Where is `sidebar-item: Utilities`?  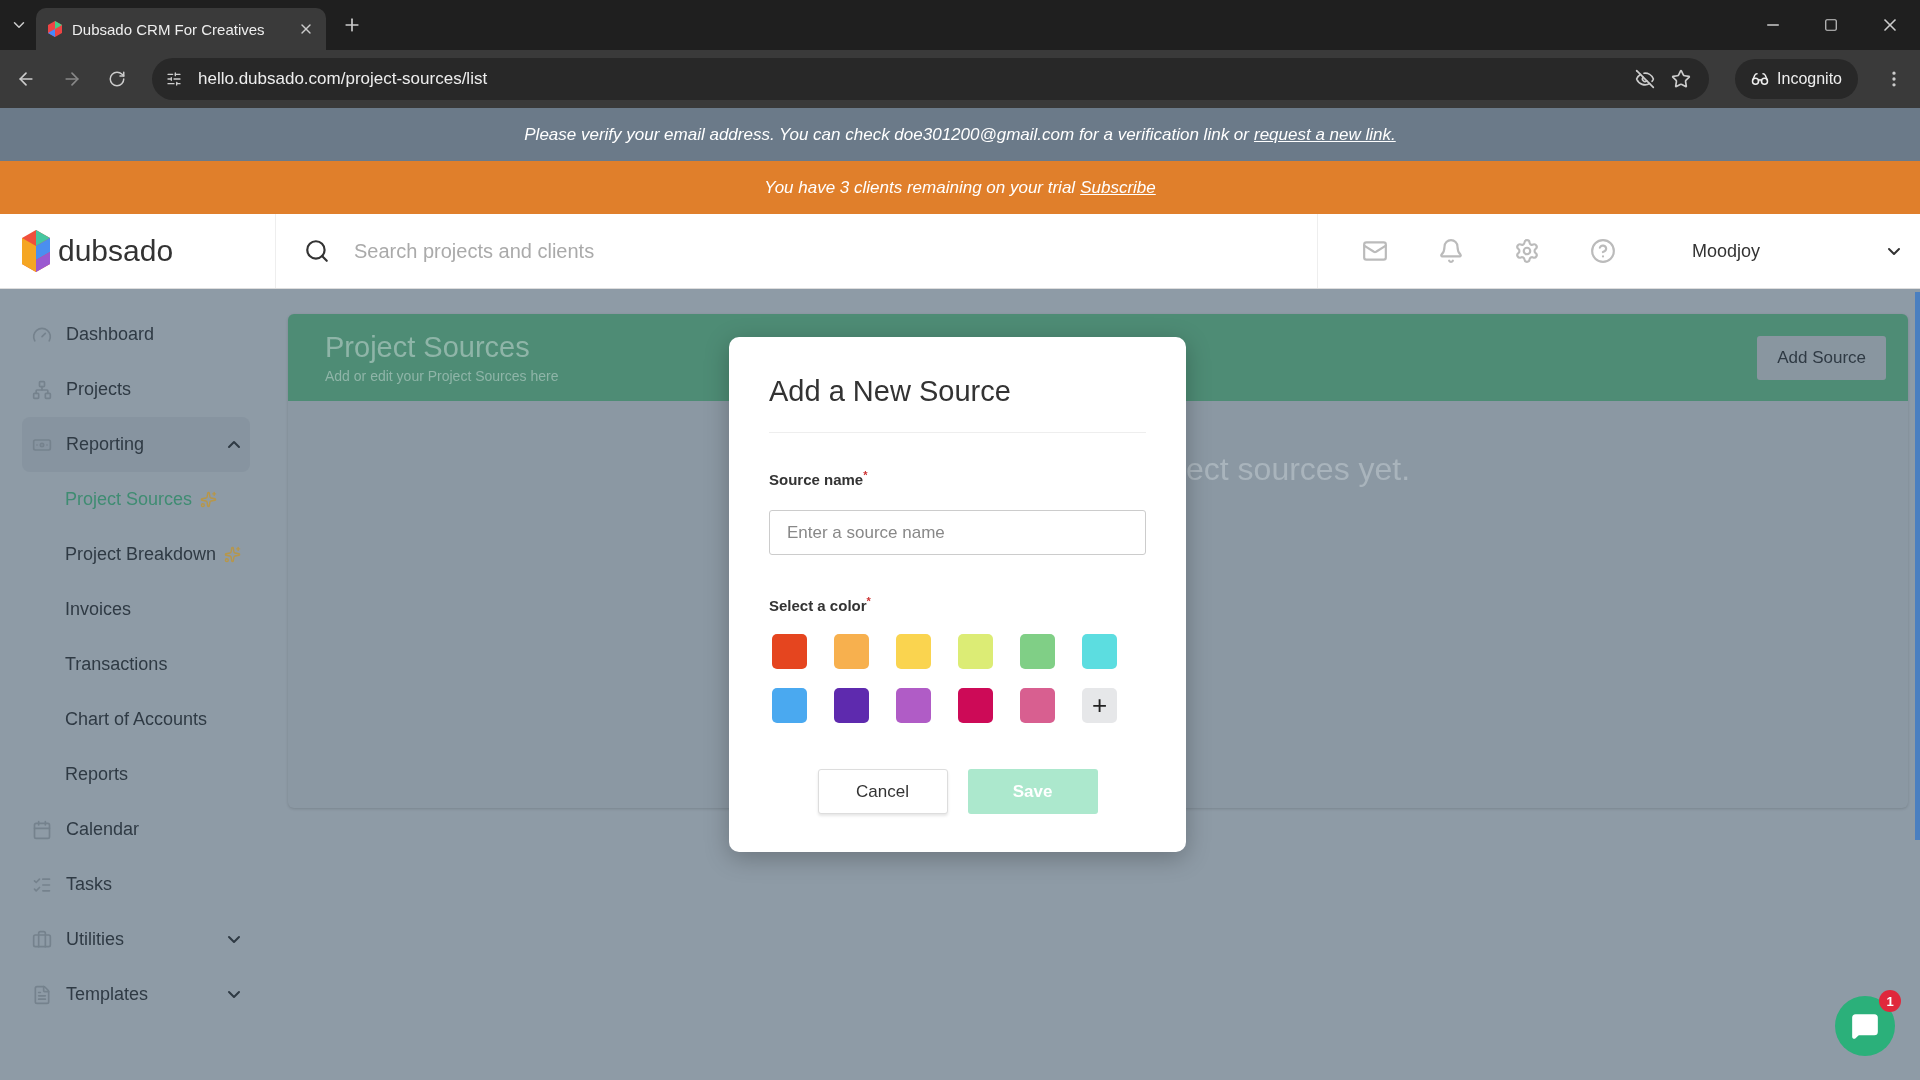
sidebar-item: Utilities is located at coordinates (136, 939).